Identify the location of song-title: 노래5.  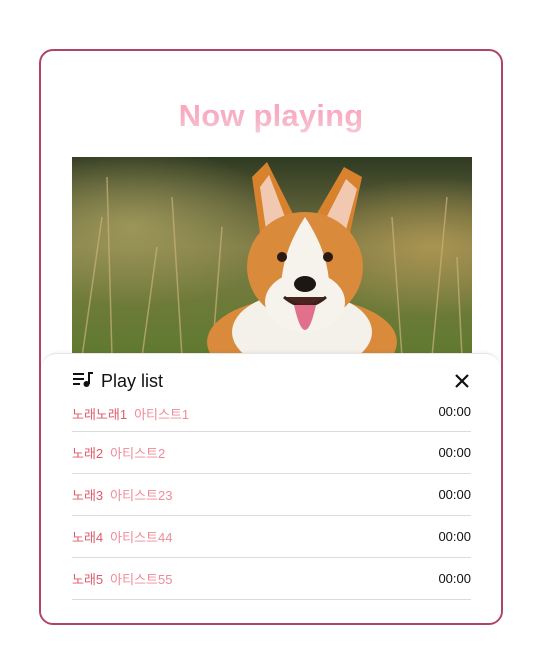
(88, 579).